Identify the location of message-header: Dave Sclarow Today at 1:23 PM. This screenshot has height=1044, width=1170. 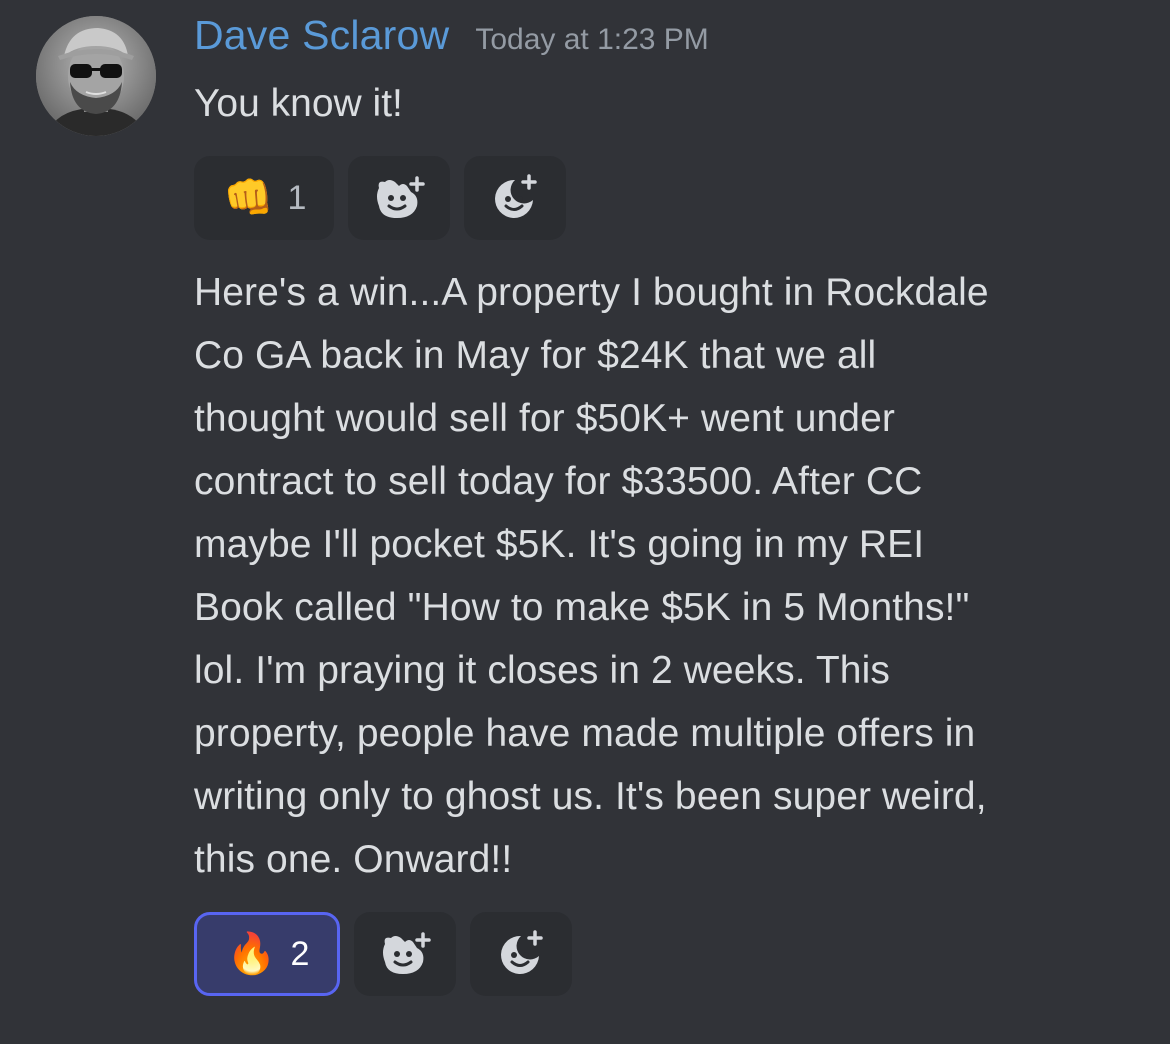
(664, 41).